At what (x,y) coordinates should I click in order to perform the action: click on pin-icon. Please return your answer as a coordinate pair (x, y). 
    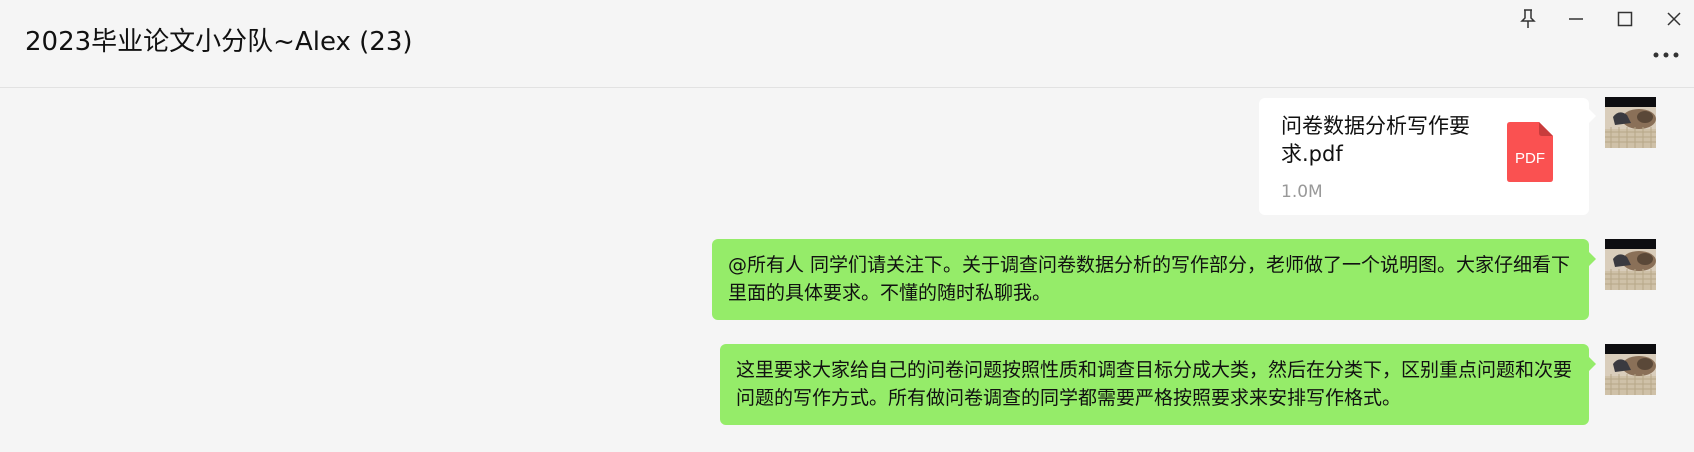
    Looking at the image, I should click on (1528, 18).